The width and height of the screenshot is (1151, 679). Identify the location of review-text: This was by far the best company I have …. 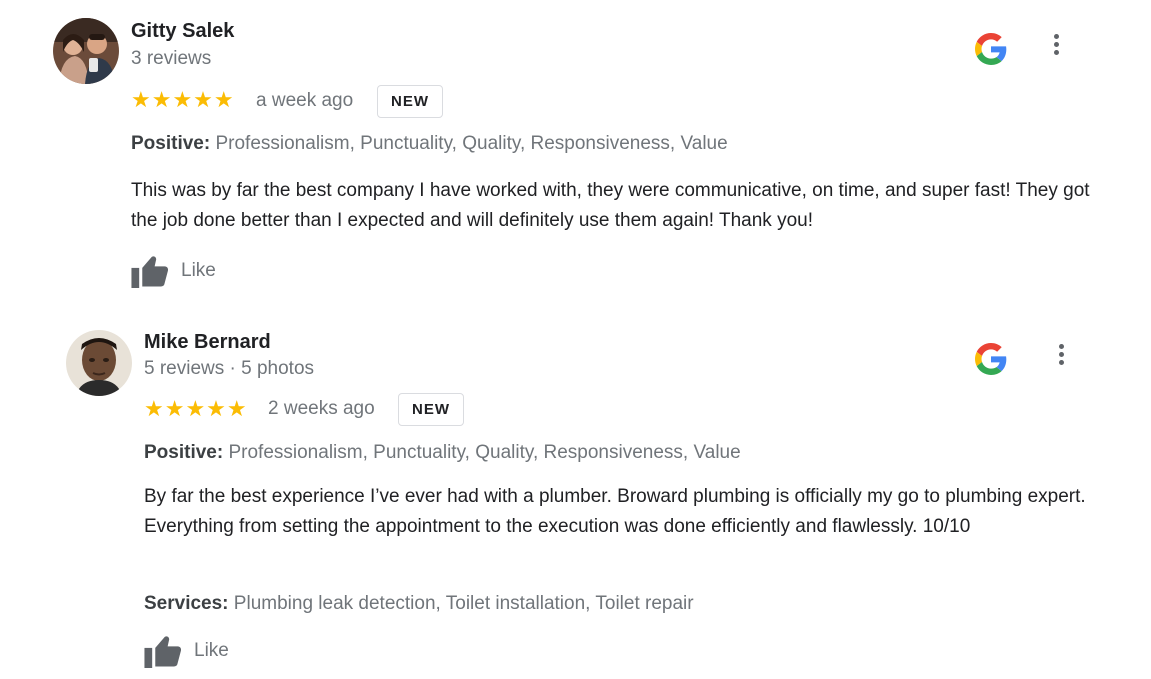
(610, 205).